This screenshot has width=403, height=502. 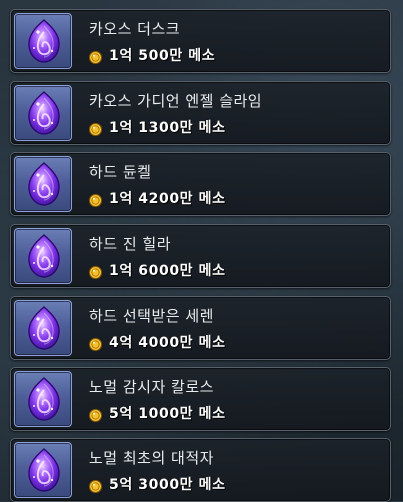 What do you see at coordinates (130, 244) in the screenshot?
I see `item-name: 하드 진 힐라` at bounding box center [130, 244].